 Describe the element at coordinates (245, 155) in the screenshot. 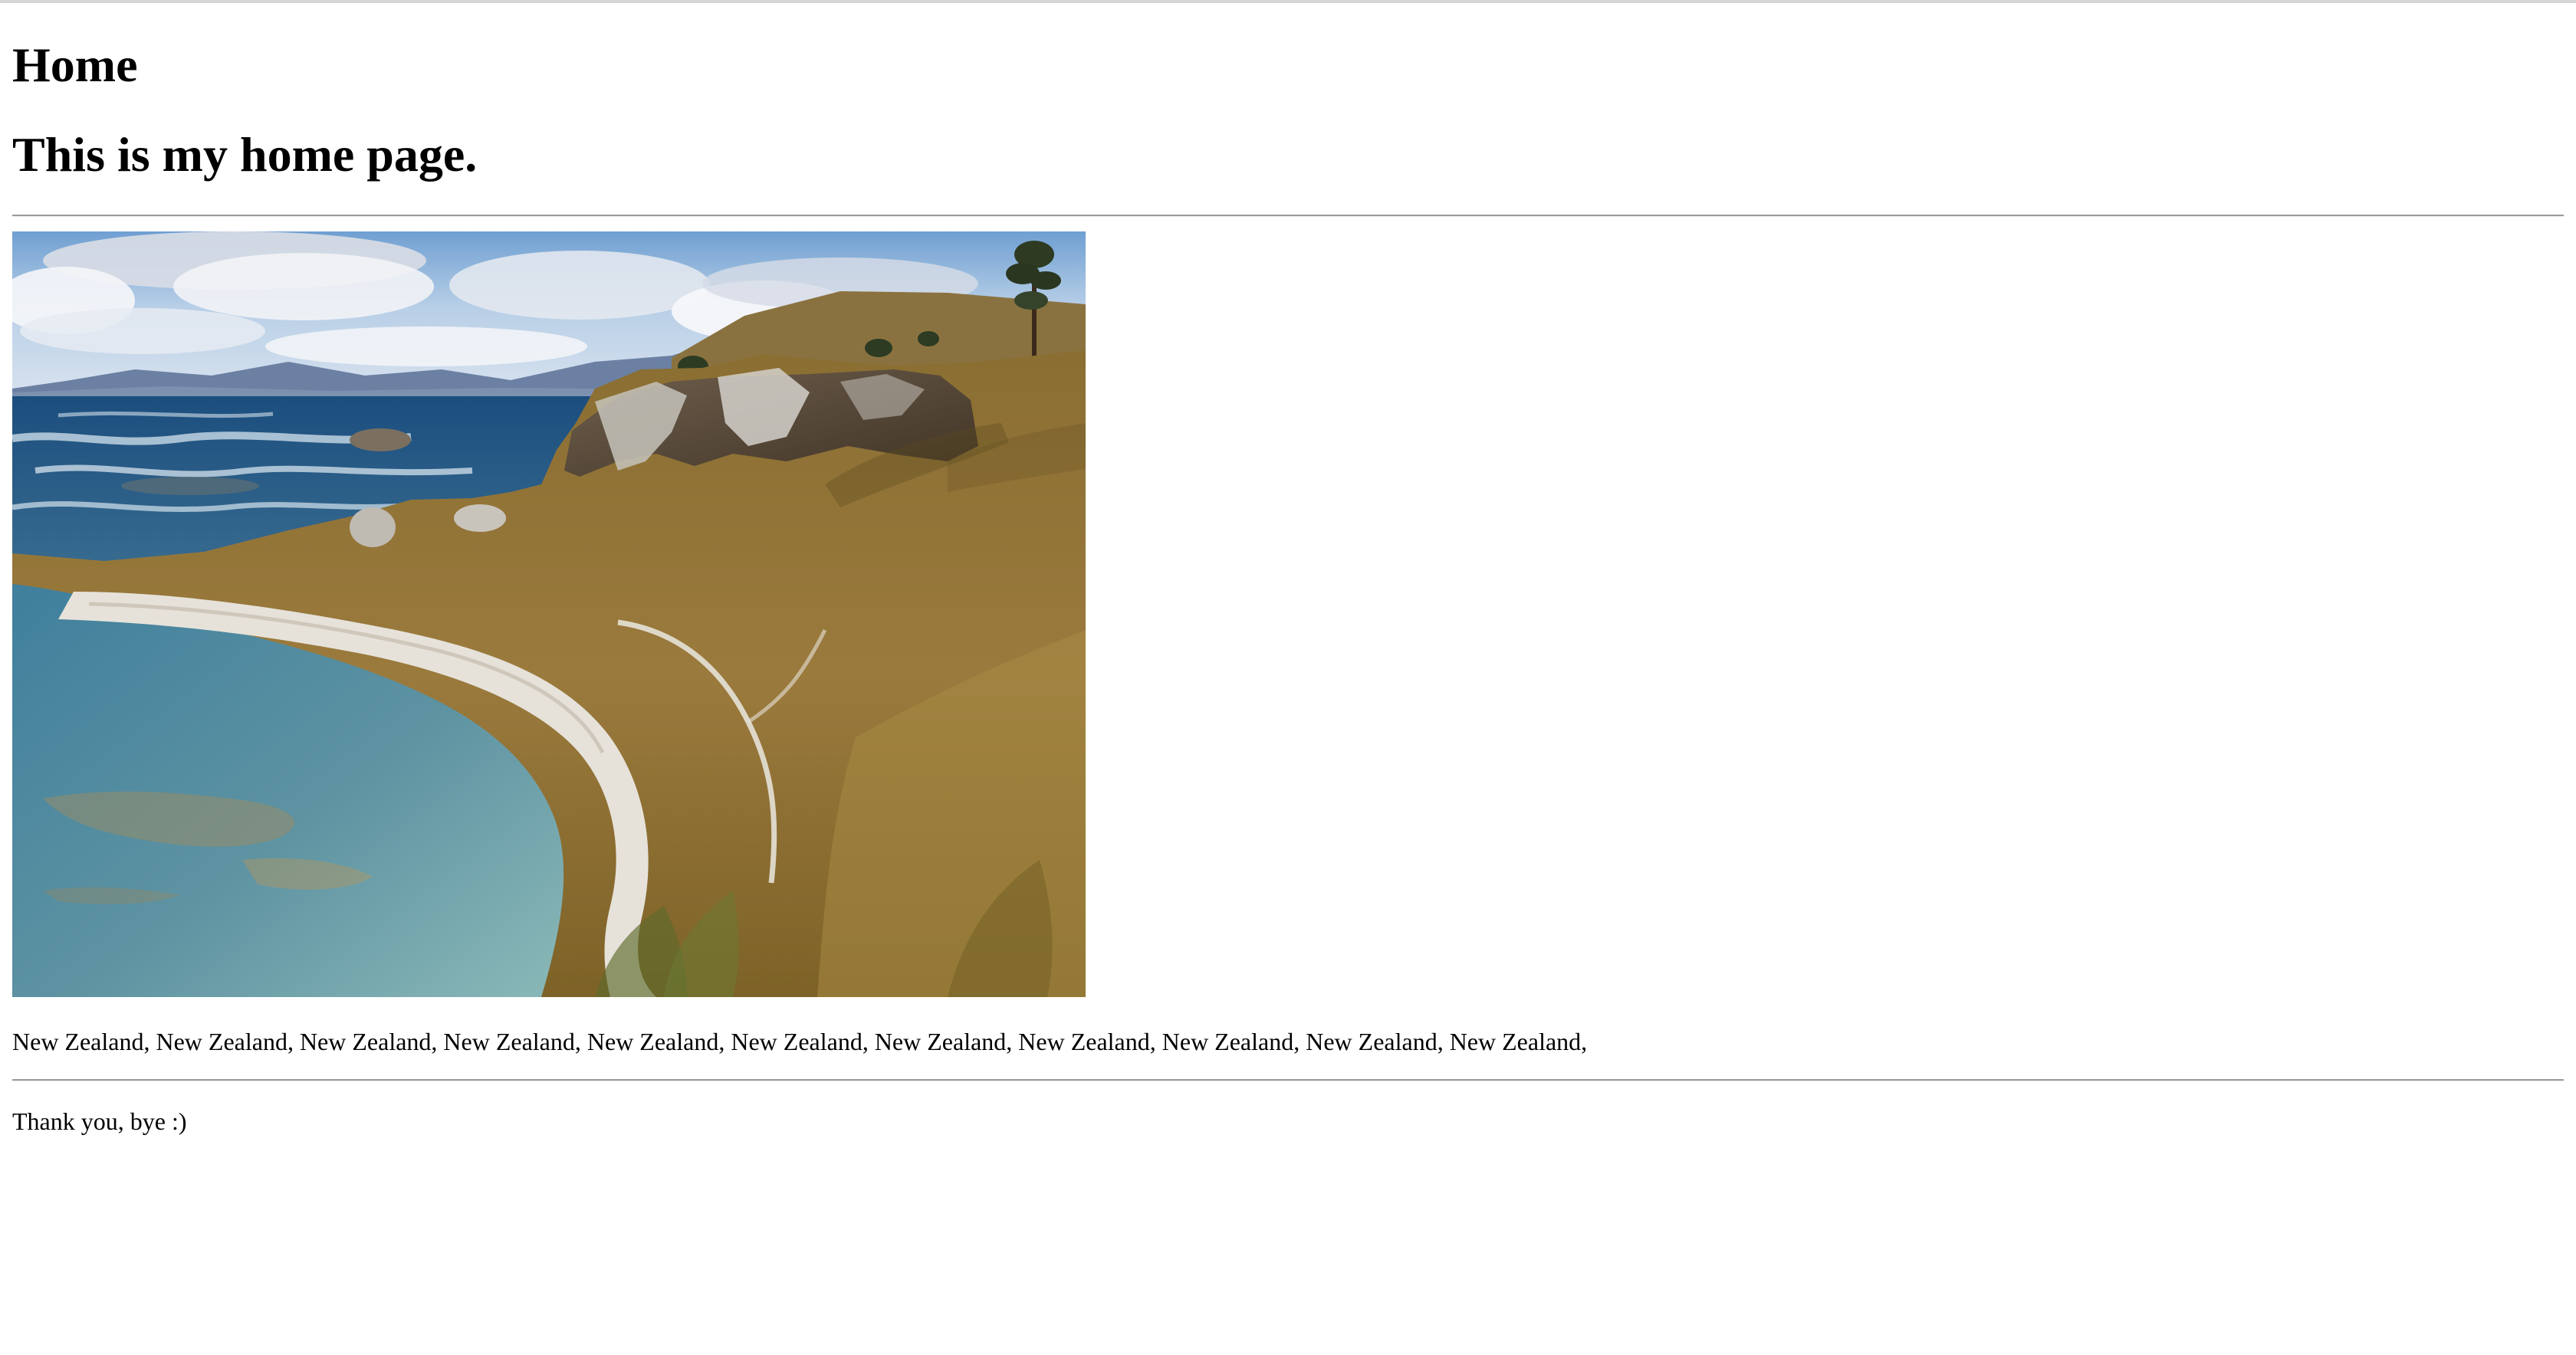

I see `page-subtitle: This is my home page.` at that location.